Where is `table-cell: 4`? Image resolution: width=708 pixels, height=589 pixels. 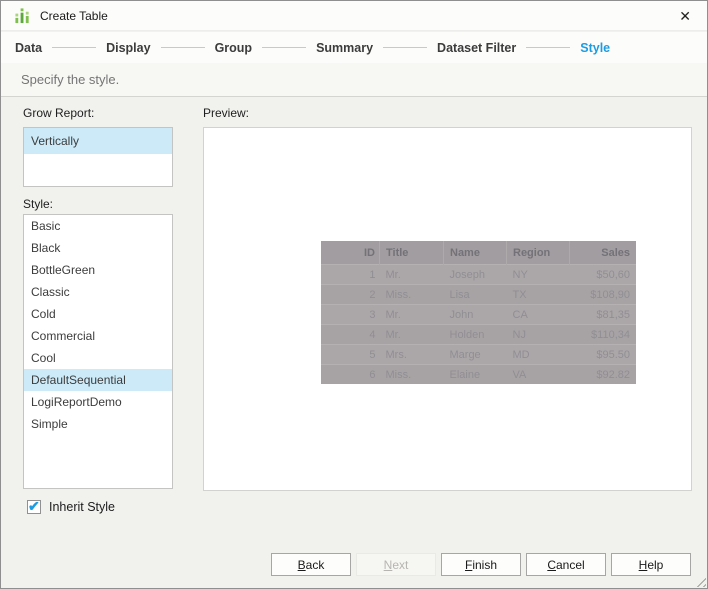
table-cell: 4 is located at coordinates (350, 334).